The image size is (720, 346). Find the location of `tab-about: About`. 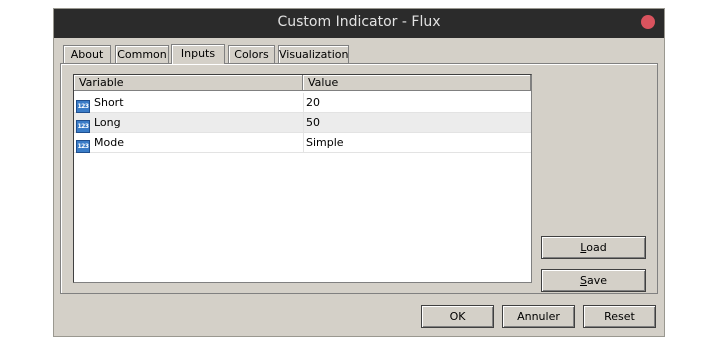

tab-about: About is located at coordinates (87, 54).